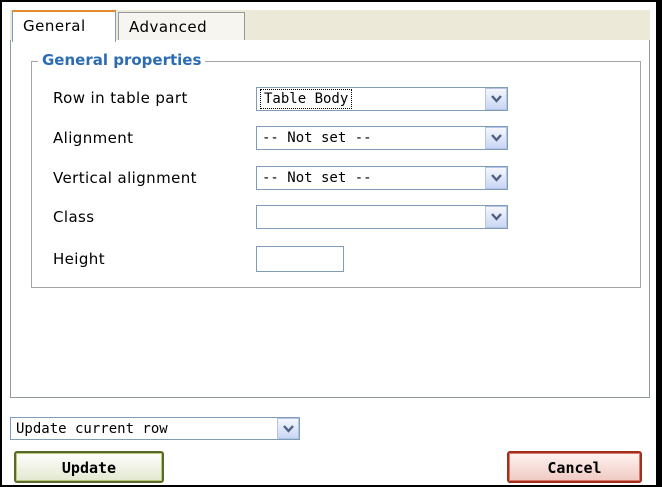 This screenshot has height=487, width=662. I want to click on alignment-value: -- Not set --, so click(317, 138).